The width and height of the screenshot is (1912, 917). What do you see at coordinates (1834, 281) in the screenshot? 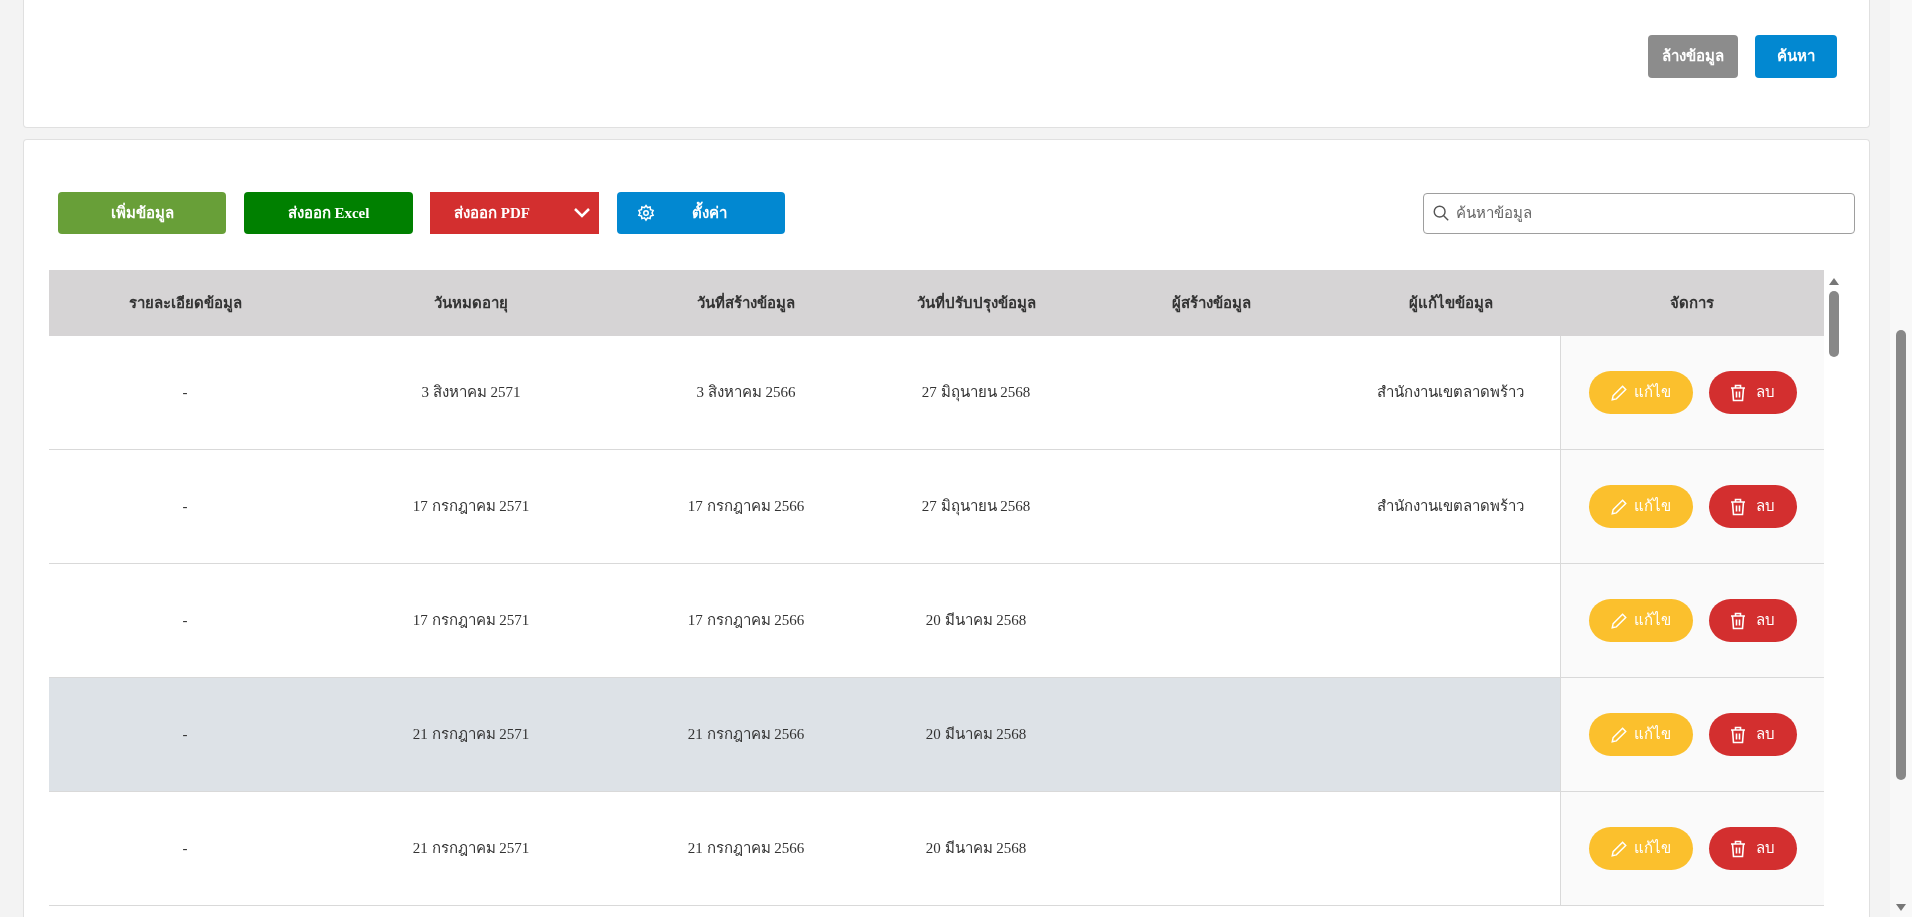
I see `scroll-up-arrow-icon` at bounding box center [1834, 281].